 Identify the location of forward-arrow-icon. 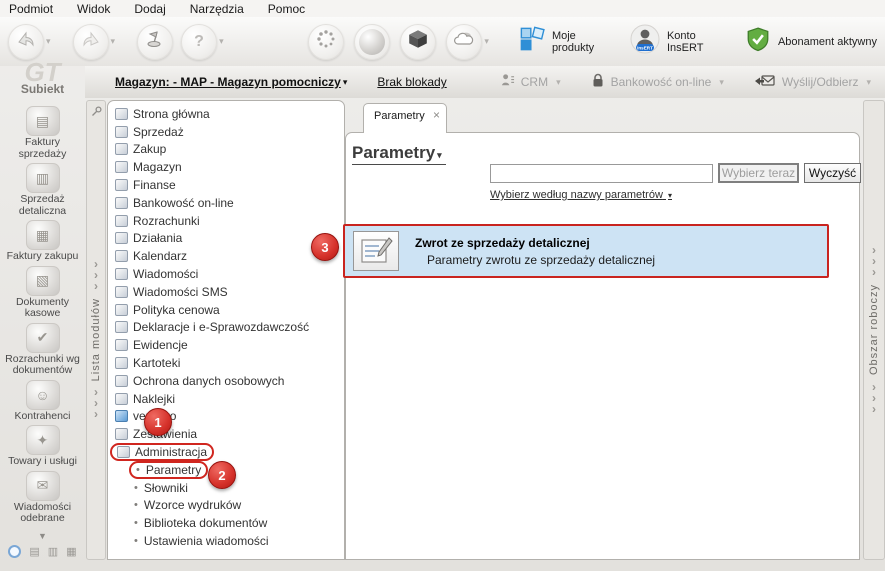
(91, 41).